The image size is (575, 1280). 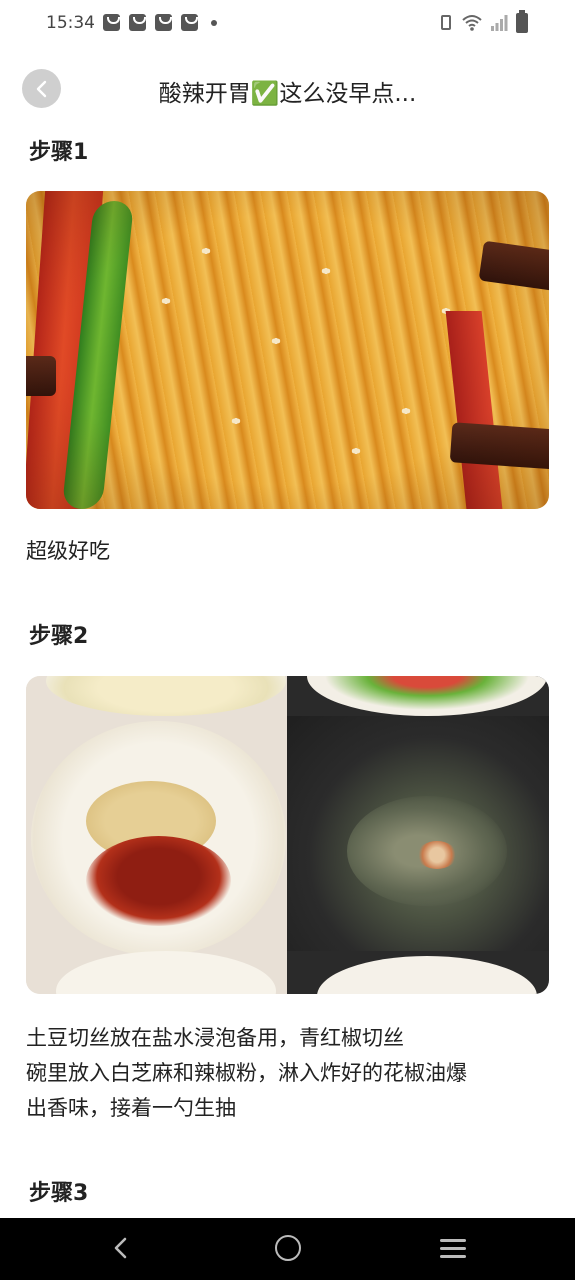 What do you see at coordinates (453, 1249) in the screenshot?
I see `menu-nav-icon` at bounding box center [453, 1249].